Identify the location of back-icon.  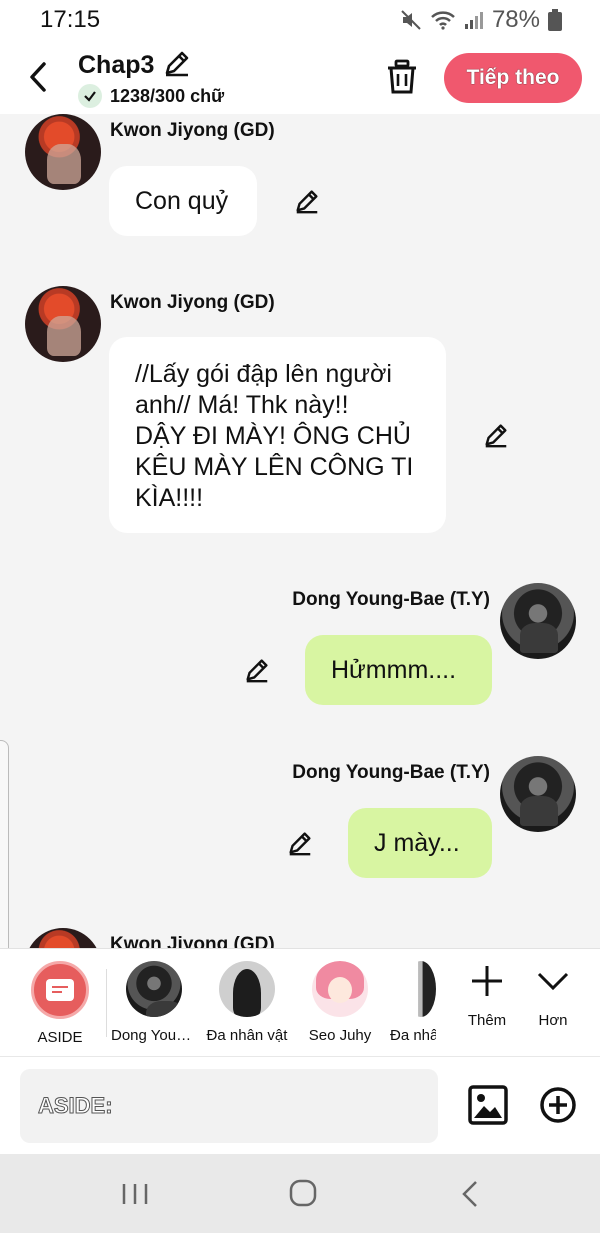
(469, 1194).